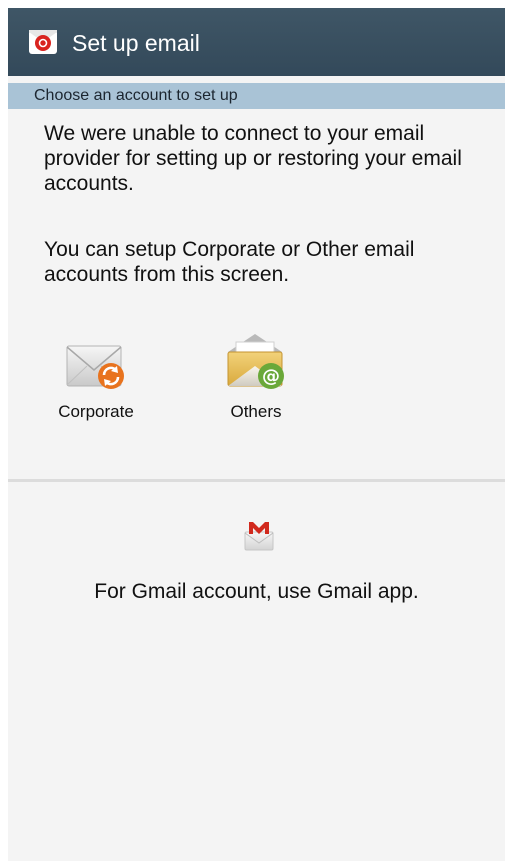 The image size is (505, 861). Describe the element at coordinates (259, 535) in the screenshot. I see `gmail-icon` at that location.